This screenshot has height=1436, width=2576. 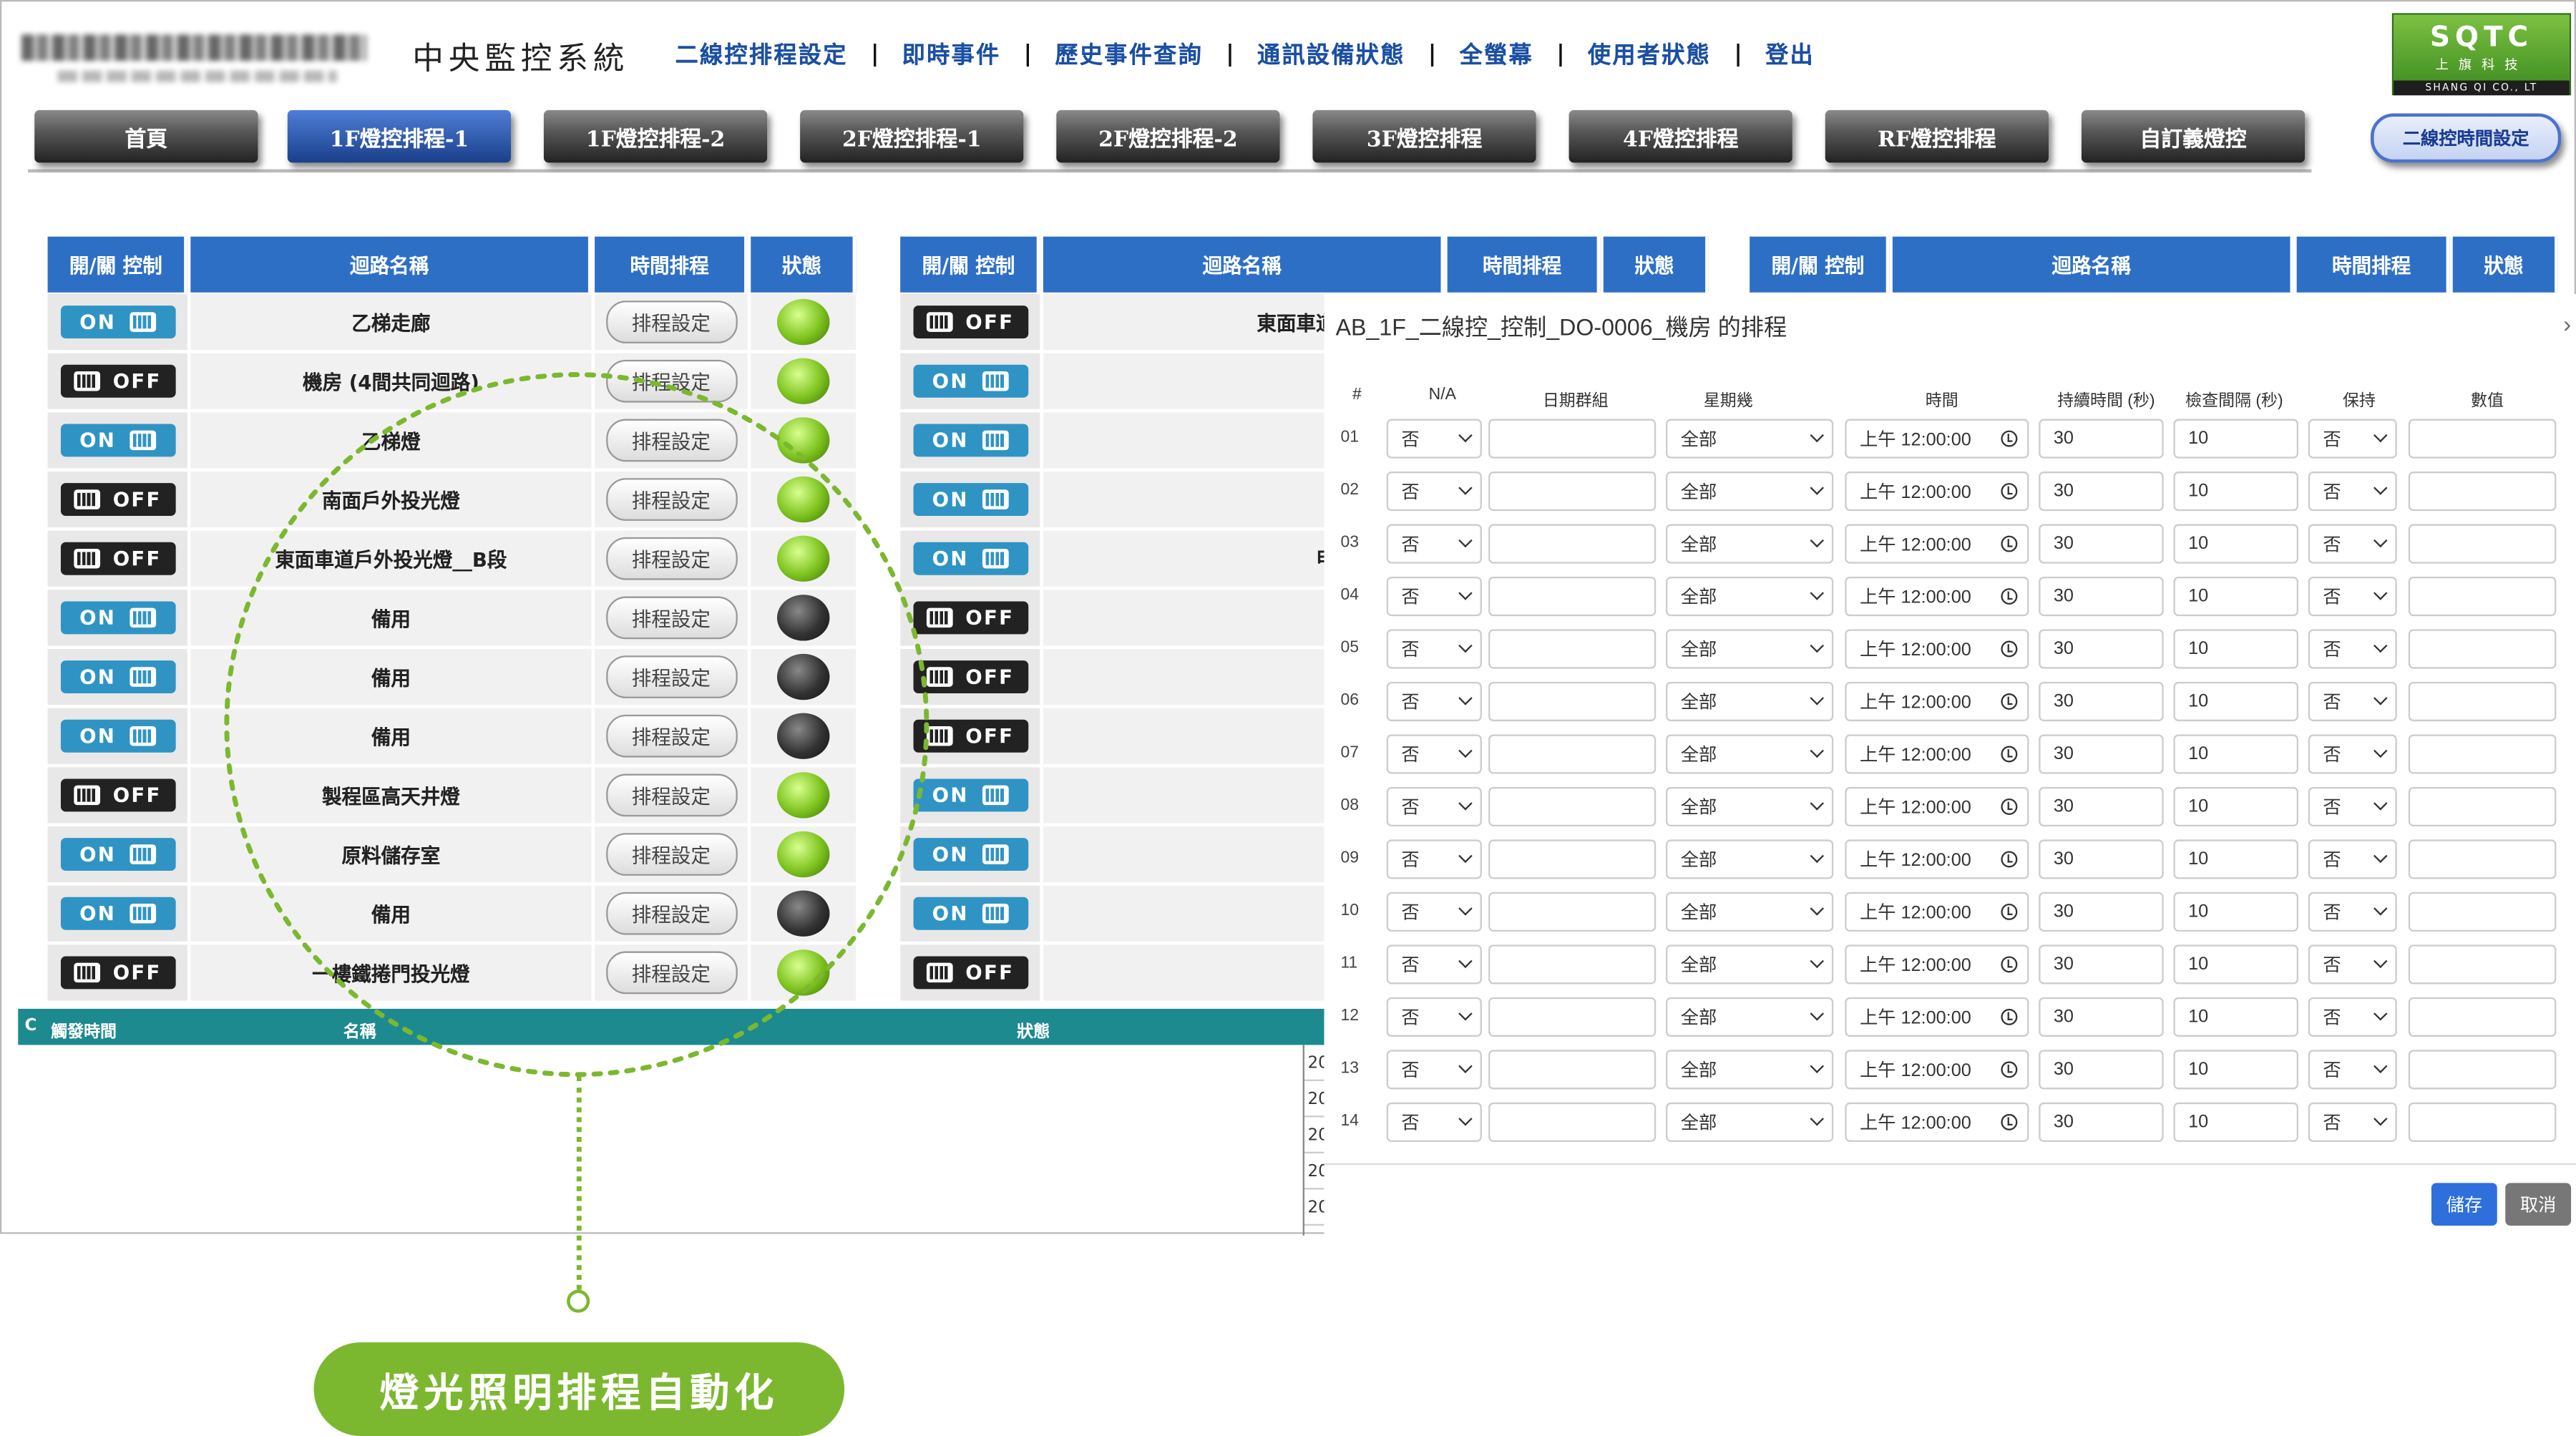 What do you see at coordinates (1937, 136) in the screenshot?
I see `tab-7: RF燈控排程` at bounding box center [1937, 136].